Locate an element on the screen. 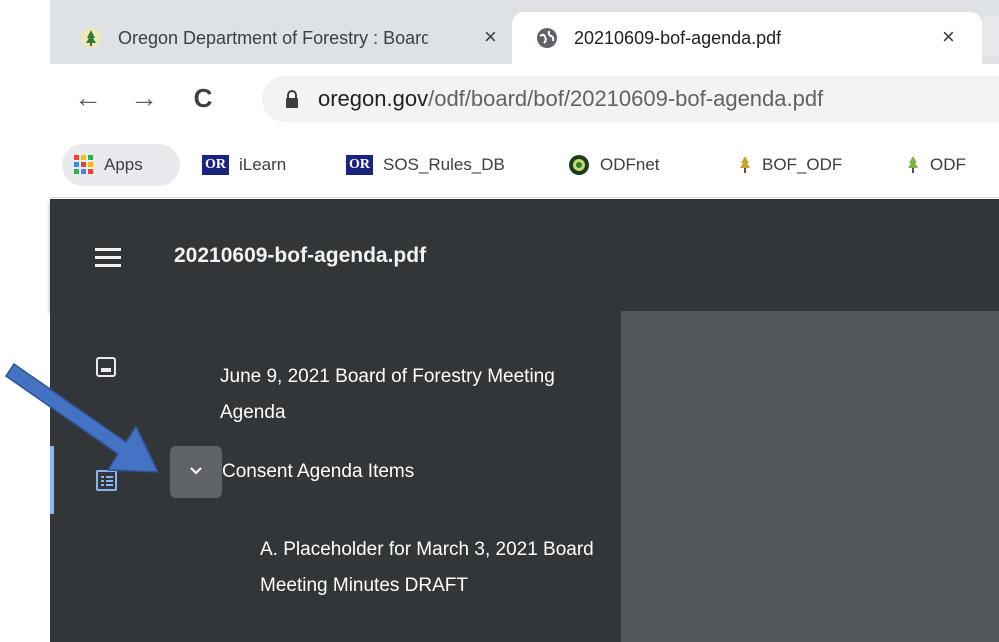 The height and width of the screenshot is (642, 999). chevron-down-icon is located at coordinates (196, 472).